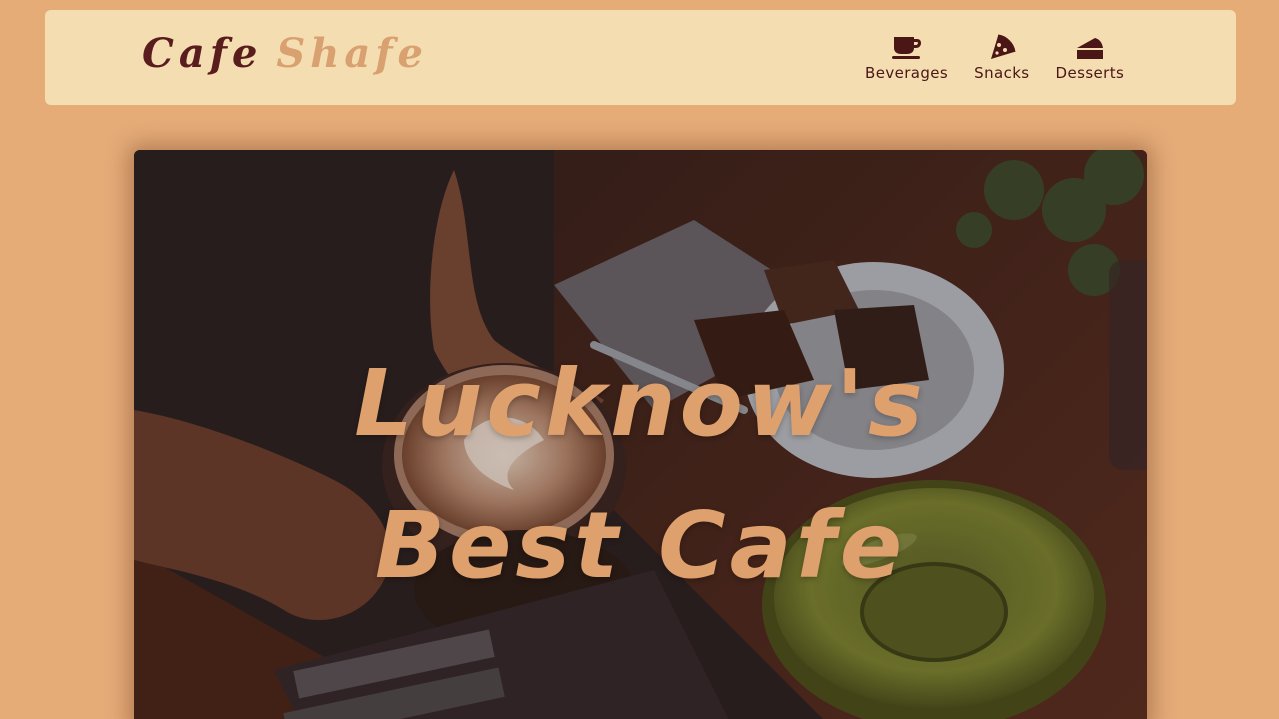  I want to click on brand-logo: Cafe Shafe, so click(285, 54).